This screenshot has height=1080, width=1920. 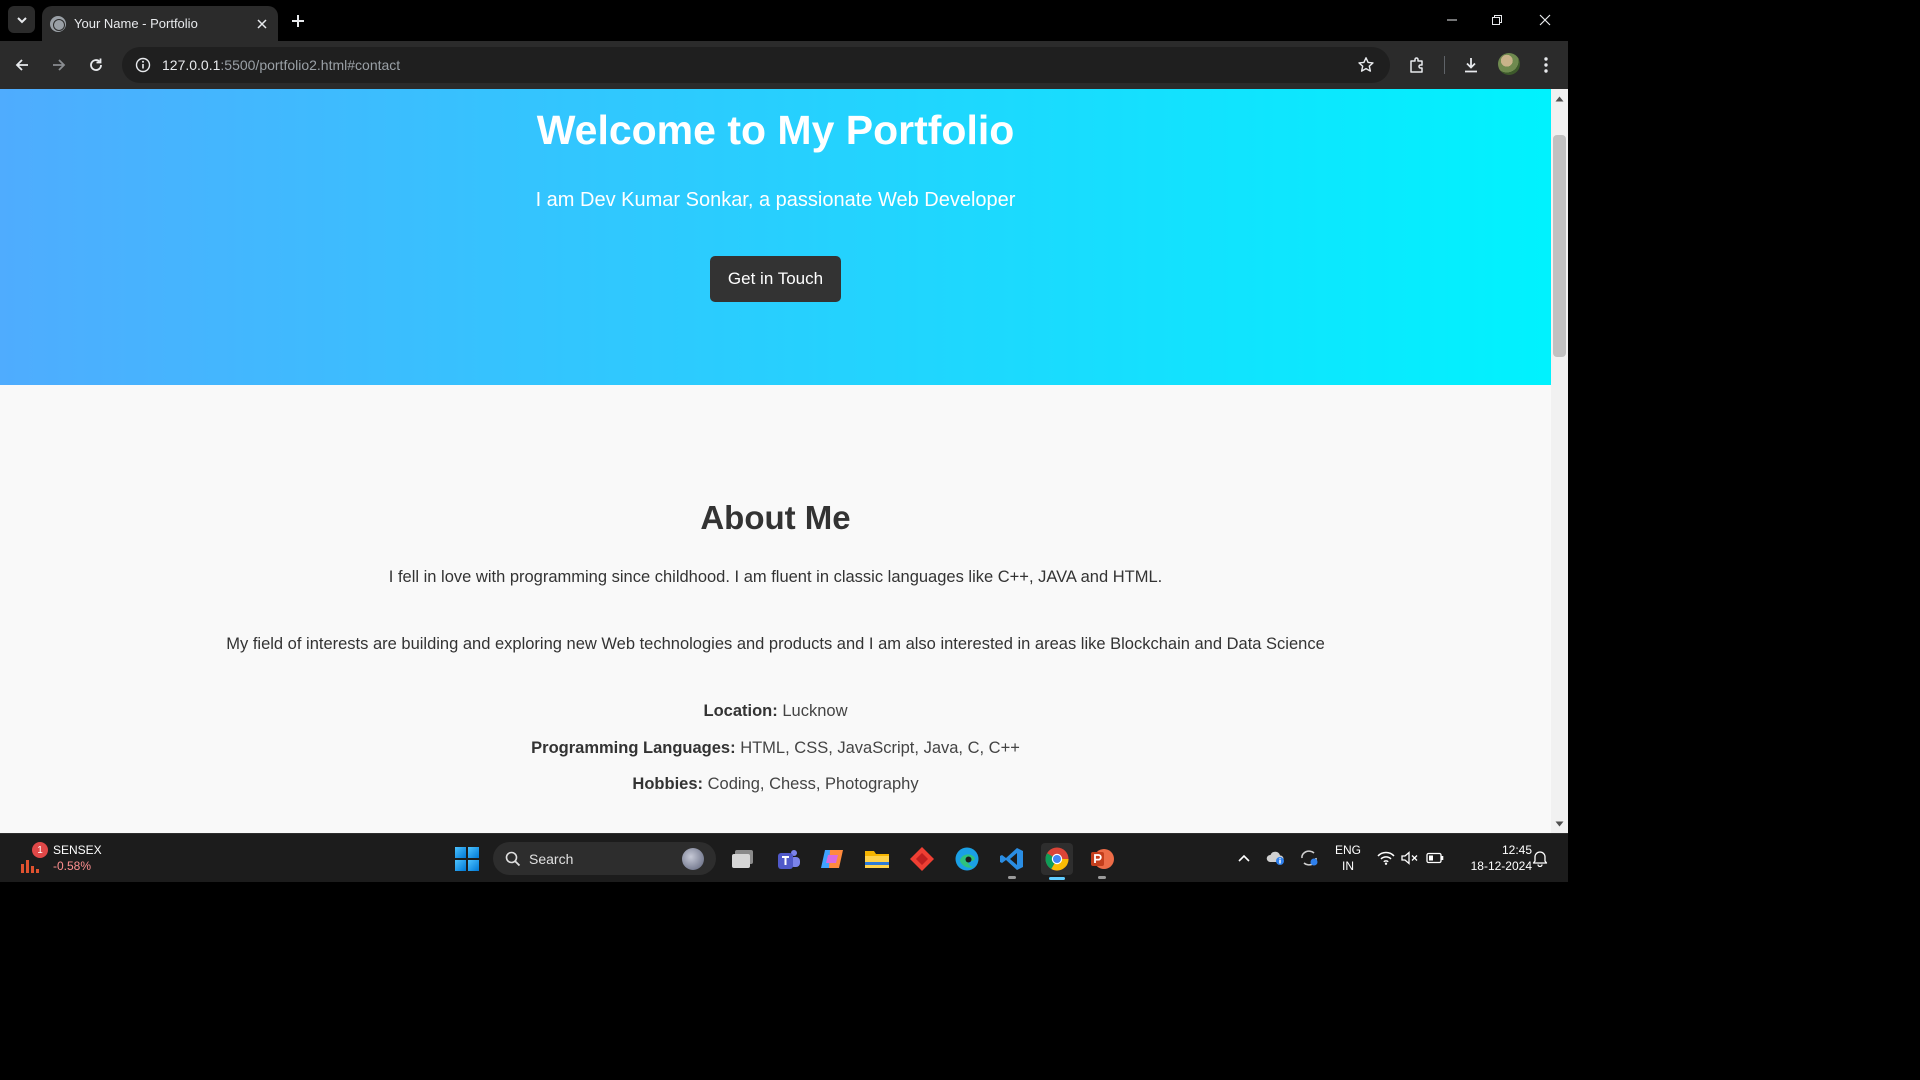 What do you see at coordinates (467, 859) in the screenshot?
I see `start-button` at bounding box center [467, 859].